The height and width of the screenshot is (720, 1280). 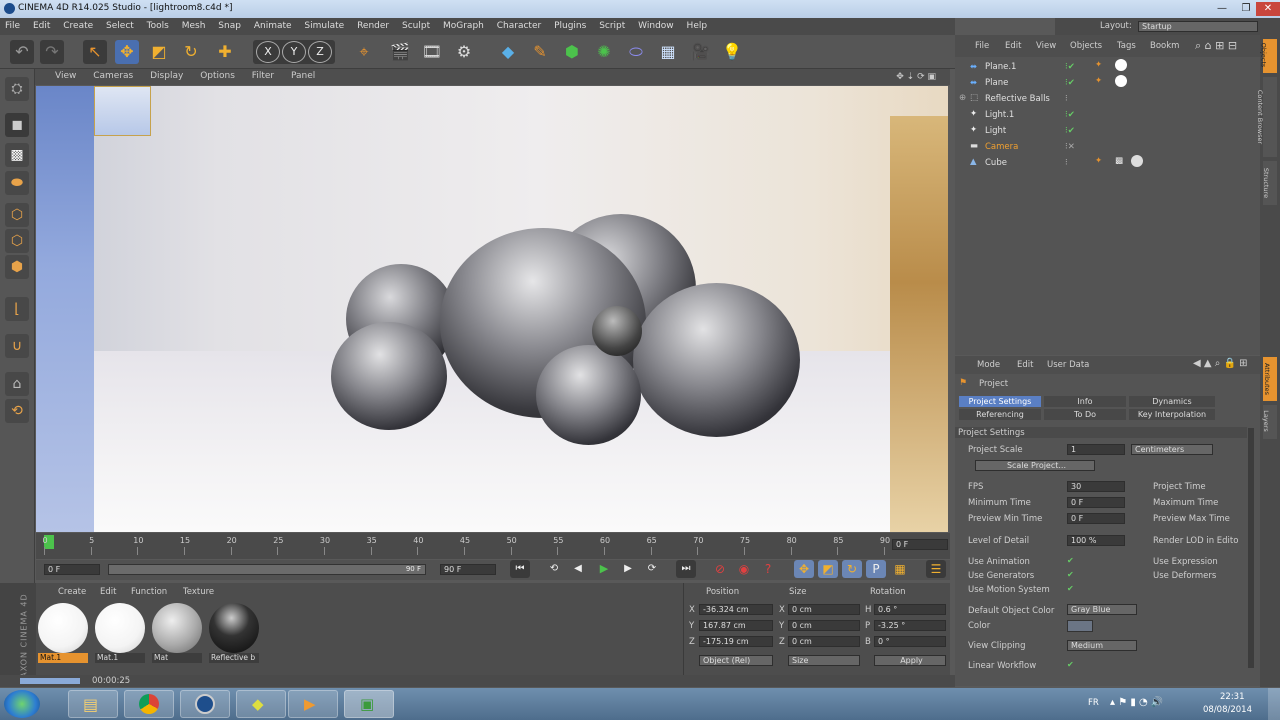 I want to click on x-axis-lock-icon: X, so click(x=268, y=52).